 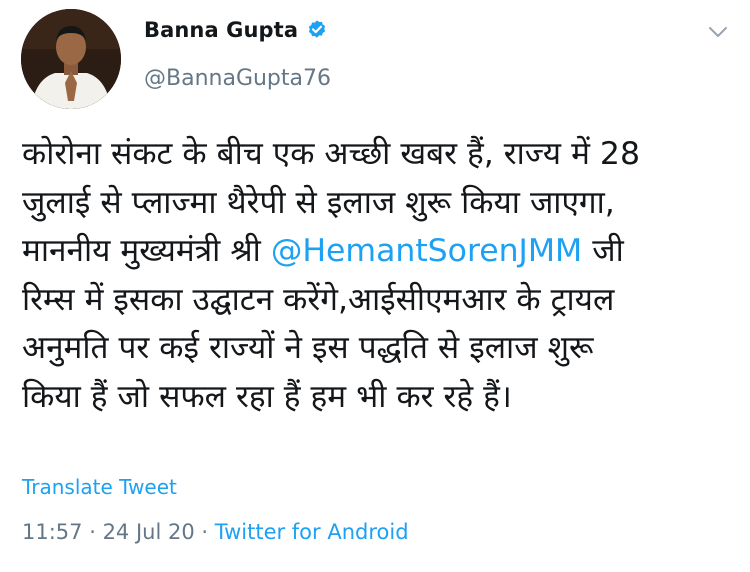 I want to click on author-handle: @BannaGupta76, so click(x=237, y=78).